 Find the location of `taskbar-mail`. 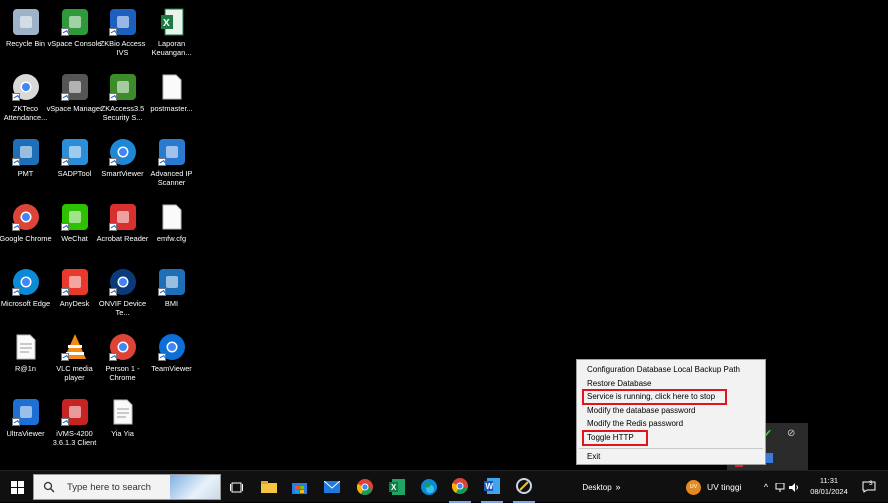

taskbar-mail is located at coordinates (332, 487).